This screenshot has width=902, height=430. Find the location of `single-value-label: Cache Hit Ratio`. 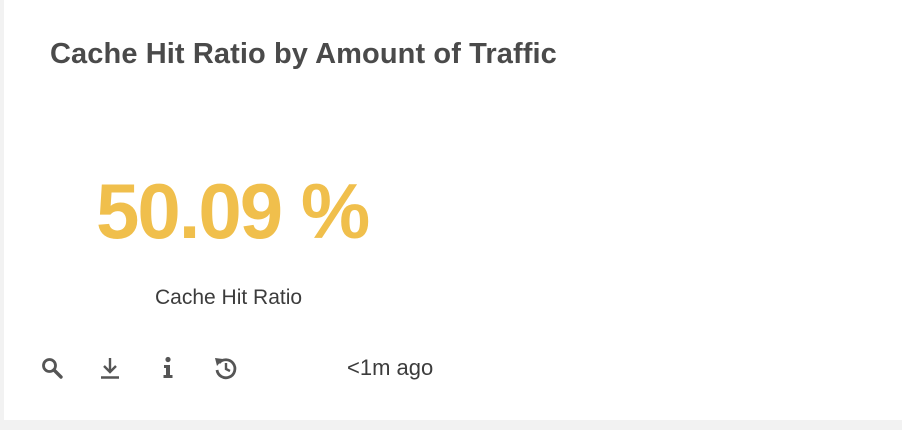

single-value-label: Cache Hit Ratio is located at coordinates (229, 297).